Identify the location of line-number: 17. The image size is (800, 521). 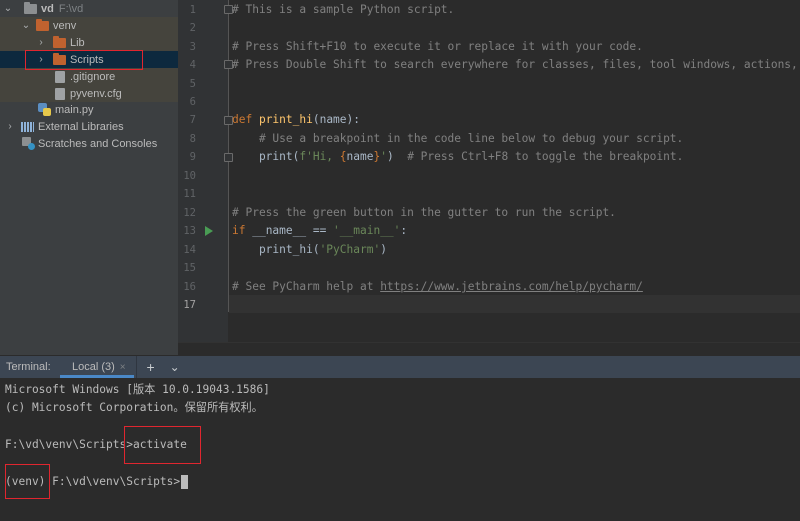
(189, 305).